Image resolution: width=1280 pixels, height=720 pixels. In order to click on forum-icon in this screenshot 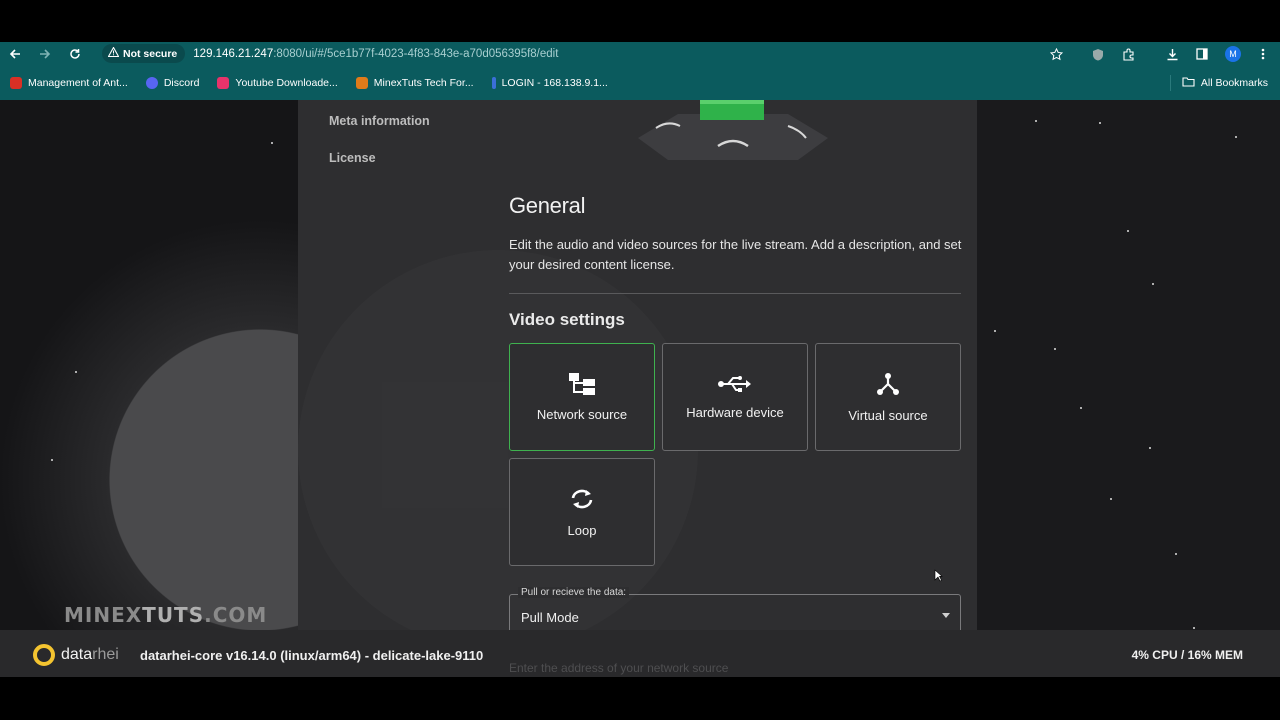, I will do `click(361, 83)`.